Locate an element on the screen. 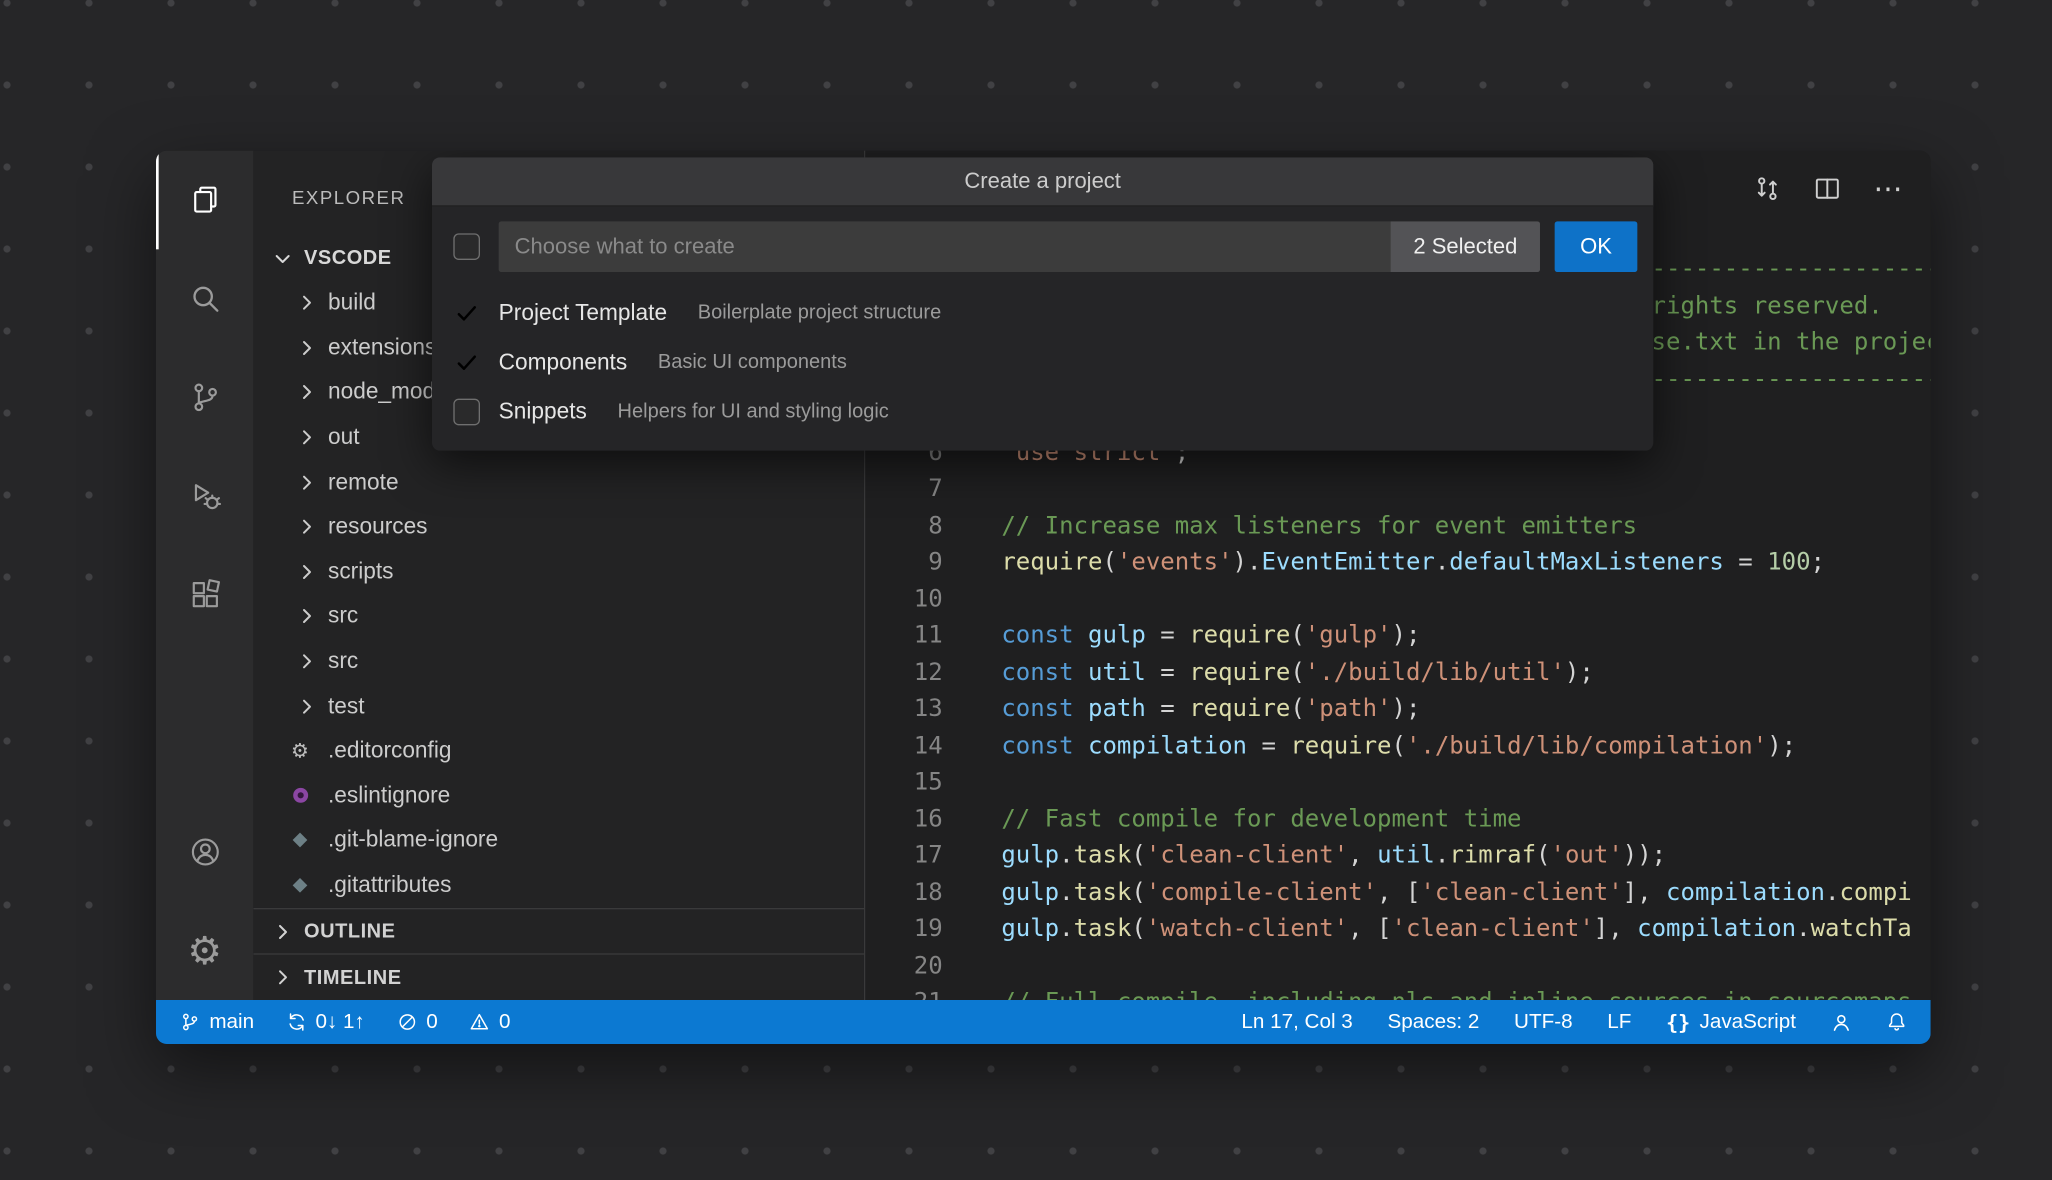  status-language-mode: {} JavaScript is located at coordinates (1731, 1022).